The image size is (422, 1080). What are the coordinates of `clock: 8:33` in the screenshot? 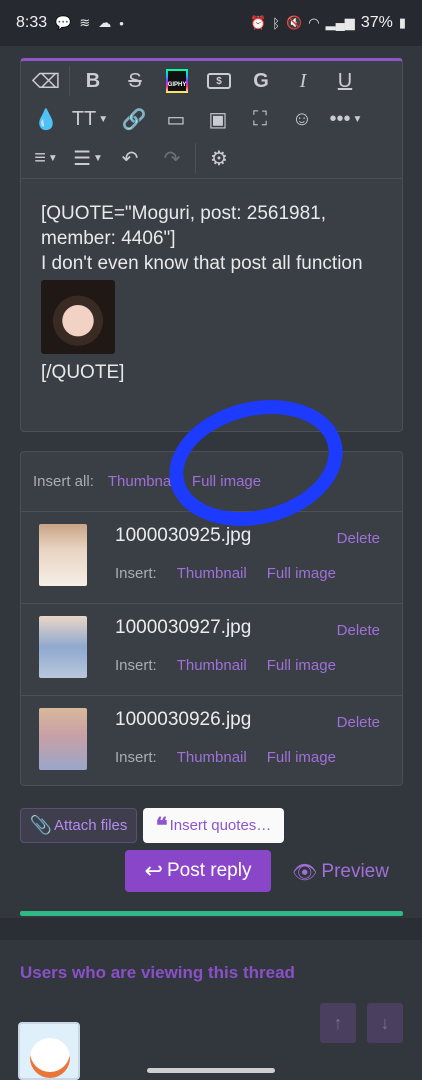 It's located at (32, 22).